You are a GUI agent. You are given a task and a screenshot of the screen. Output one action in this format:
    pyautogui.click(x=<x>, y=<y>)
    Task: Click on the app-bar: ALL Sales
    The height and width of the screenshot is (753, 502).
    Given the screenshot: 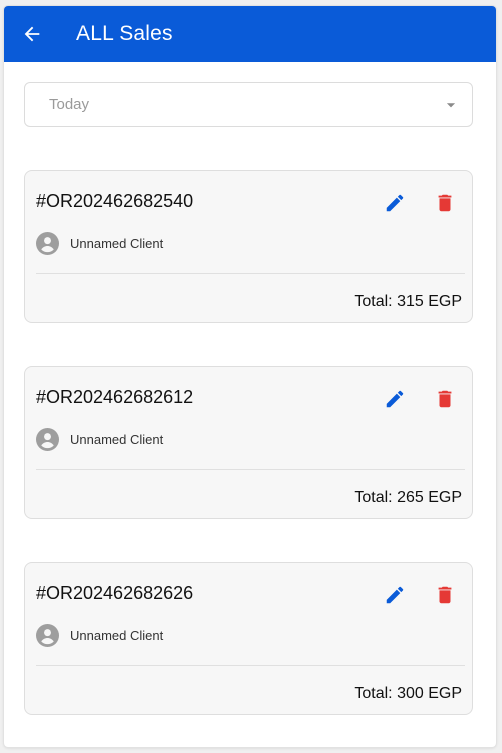 What is the action you would take?
    pyautogui.click(x=250, y=34)
    